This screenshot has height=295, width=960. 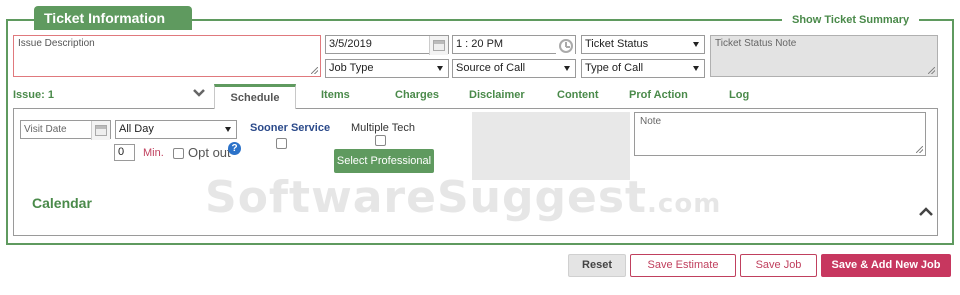 I want to click on time-window-select: All Day, so click(x=176, y=129).